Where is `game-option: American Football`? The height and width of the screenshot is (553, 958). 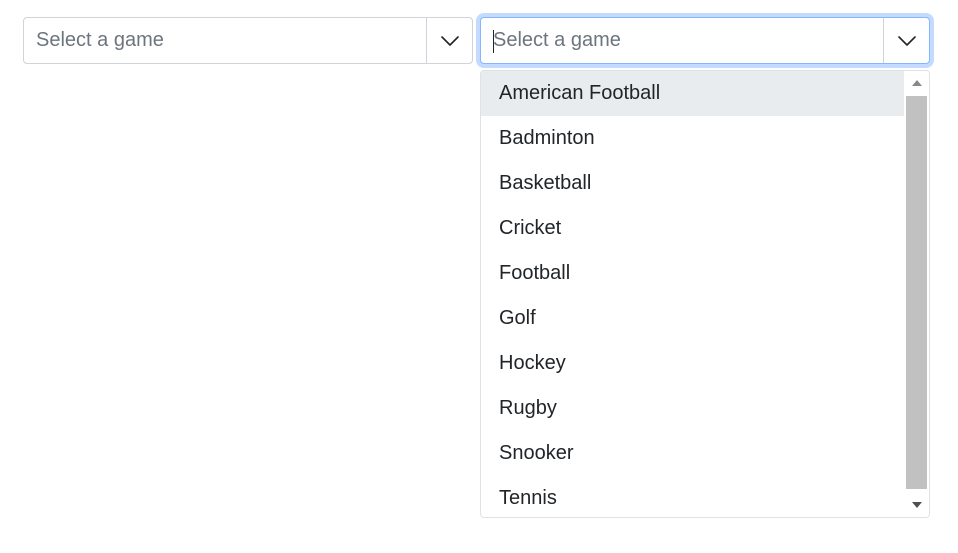 game-option: American Football is located at coordinates (692, 93).